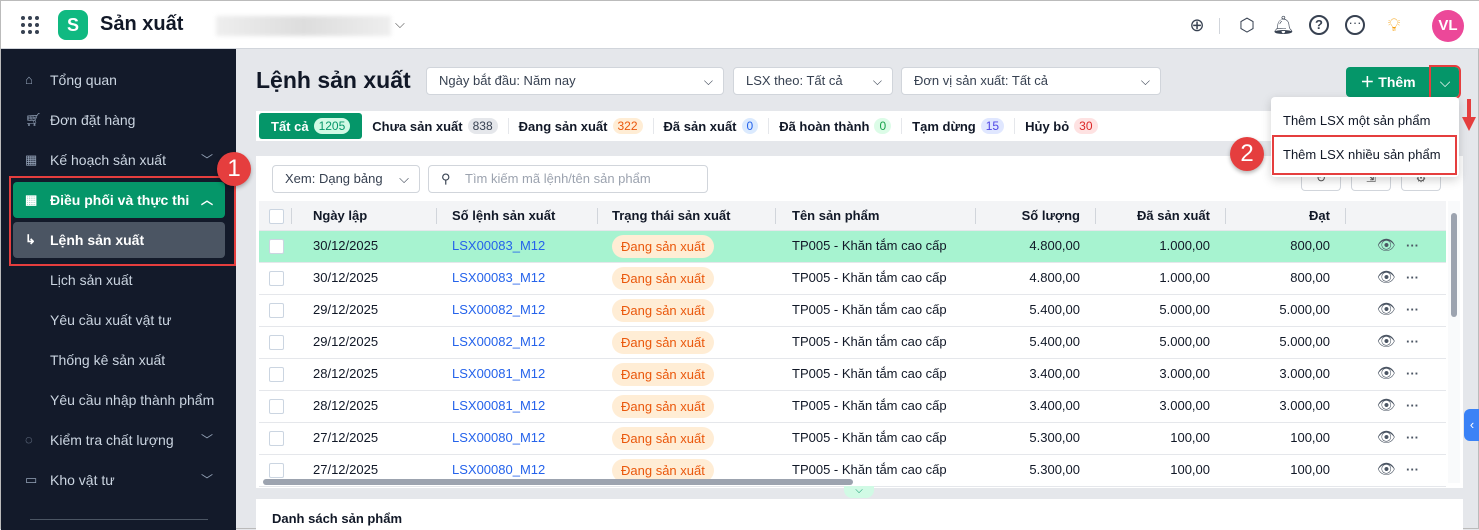  I want to click on sidebar-item-quality: ◌ Kiểm tra chất lượng ﹀, so click(119, 440).